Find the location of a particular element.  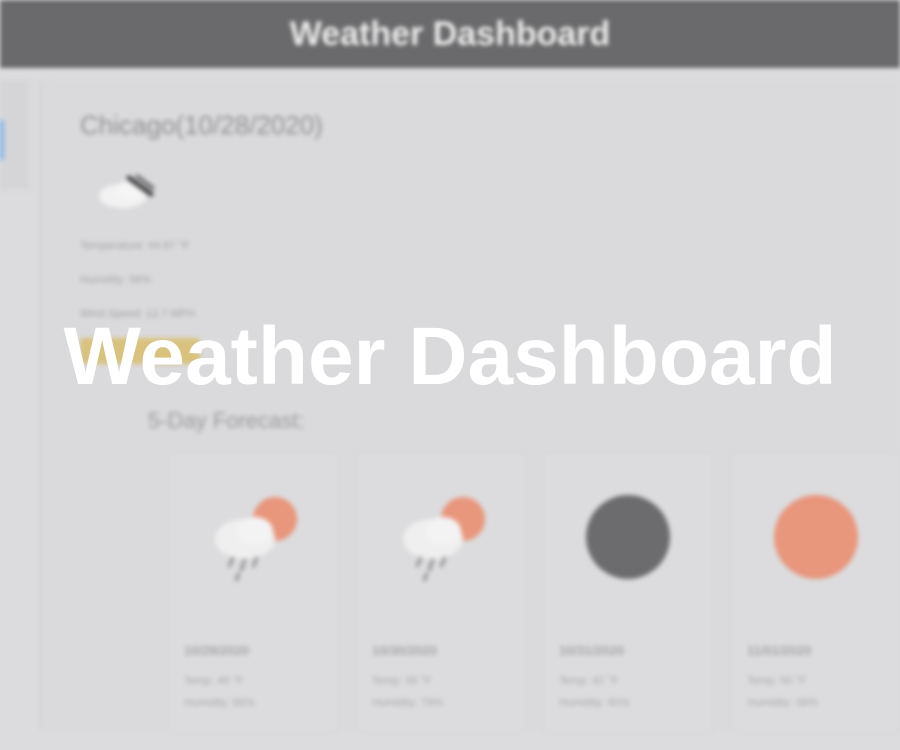

search-input-edge is located at coordinates (2, 140).